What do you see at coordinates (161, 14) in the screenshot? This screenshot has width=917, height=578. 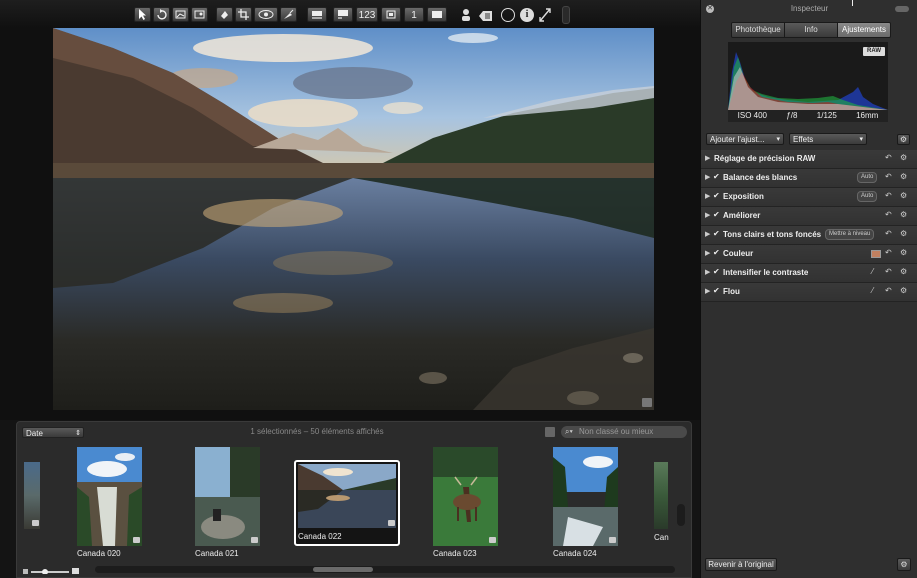 I see `rotate-tool-button` at bounding box center [161, 14].